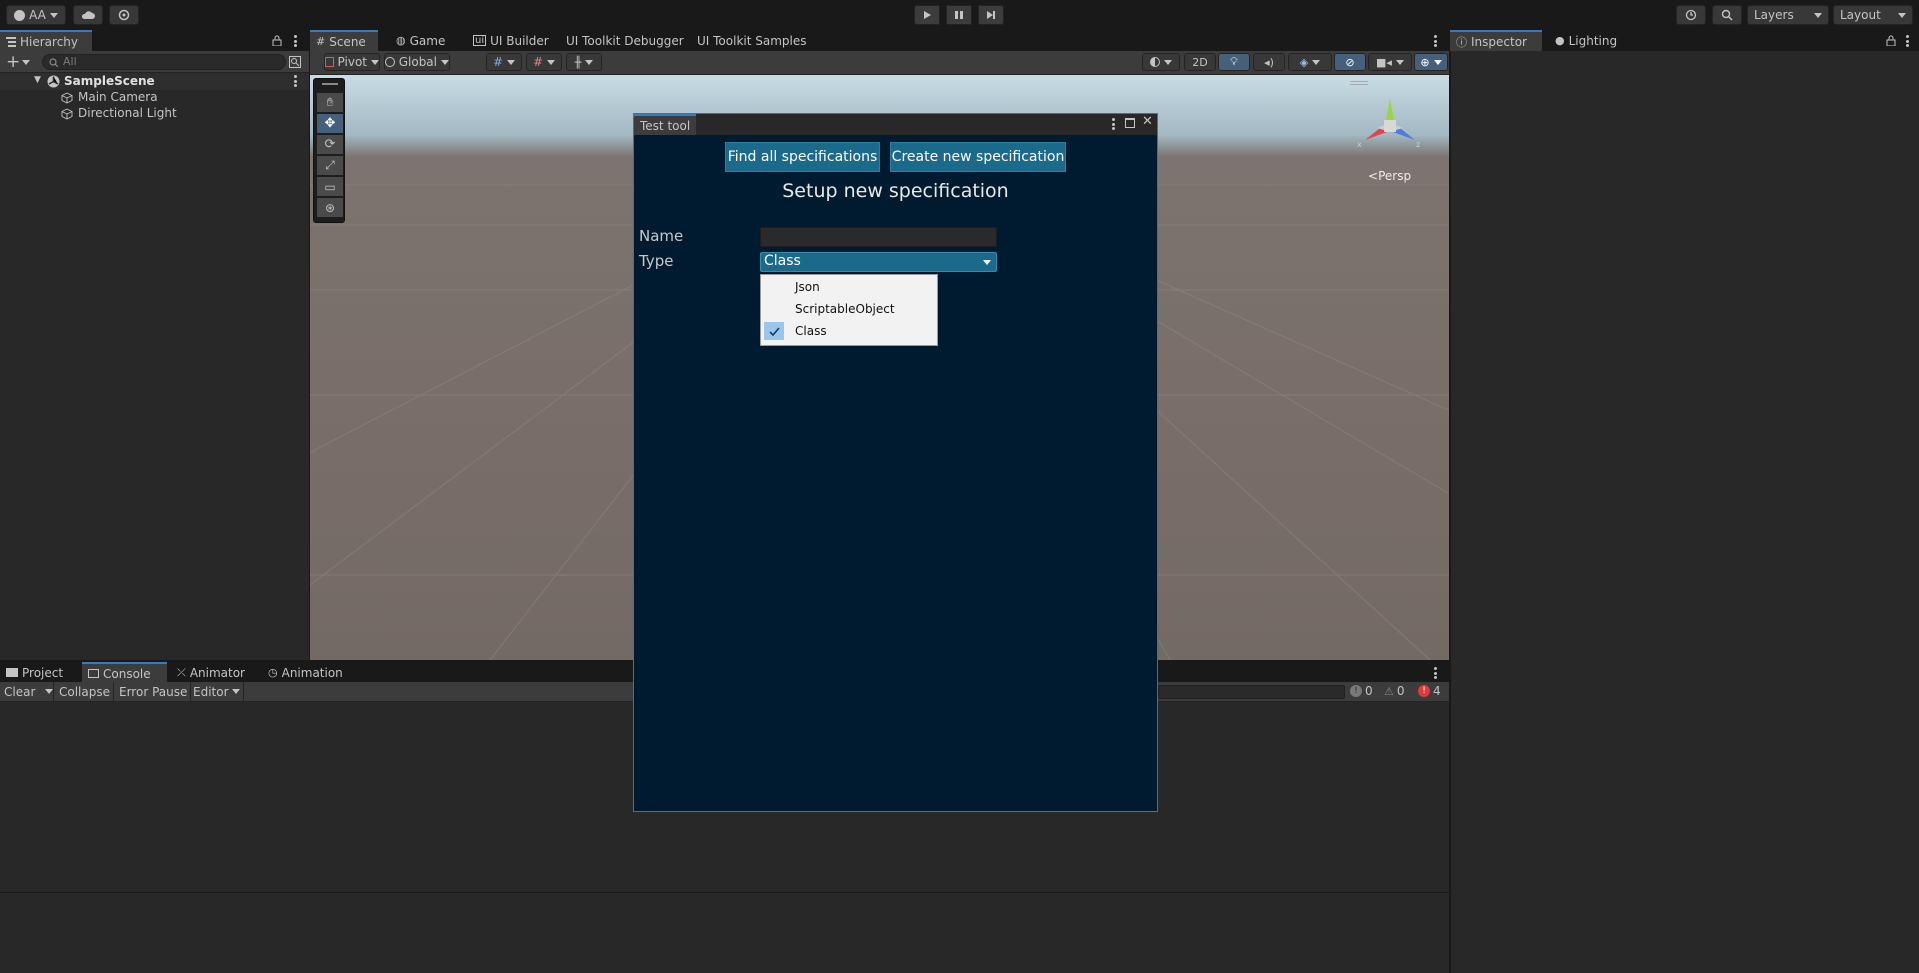 Image resolution: width=1919 pixels, height=973 pixels. I want to click on find-all-specifications-button: Find all specifications, so click(802, 157).